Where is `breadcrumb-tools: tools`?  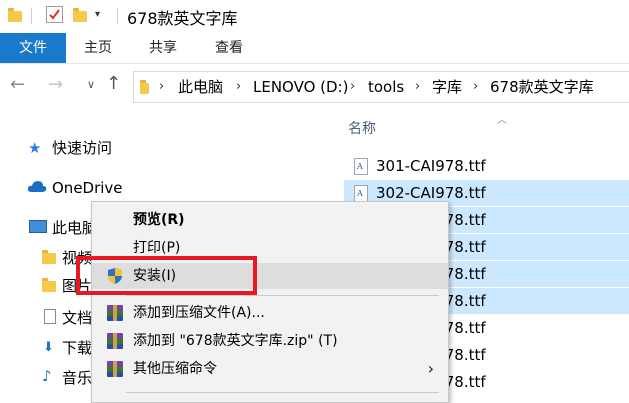 breadcrumb-tools: tools is located at coordinates (386, 87).